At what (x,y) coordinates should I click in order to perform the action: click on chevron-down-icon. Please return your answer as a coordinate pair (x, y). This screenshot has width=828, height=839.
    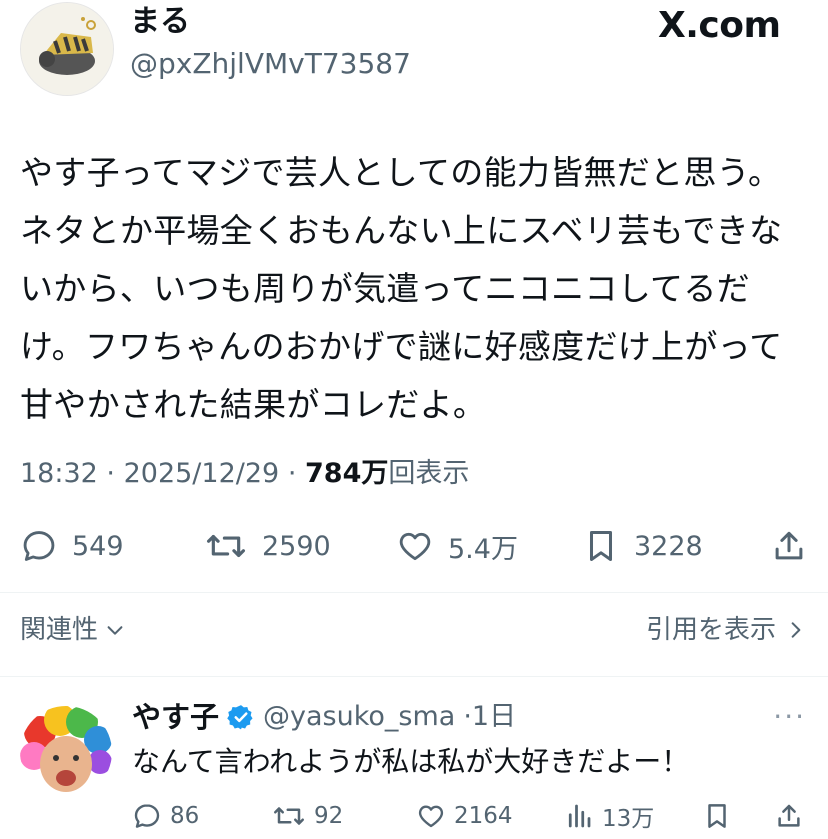
    Looking at the image, I should click on (115, 630).